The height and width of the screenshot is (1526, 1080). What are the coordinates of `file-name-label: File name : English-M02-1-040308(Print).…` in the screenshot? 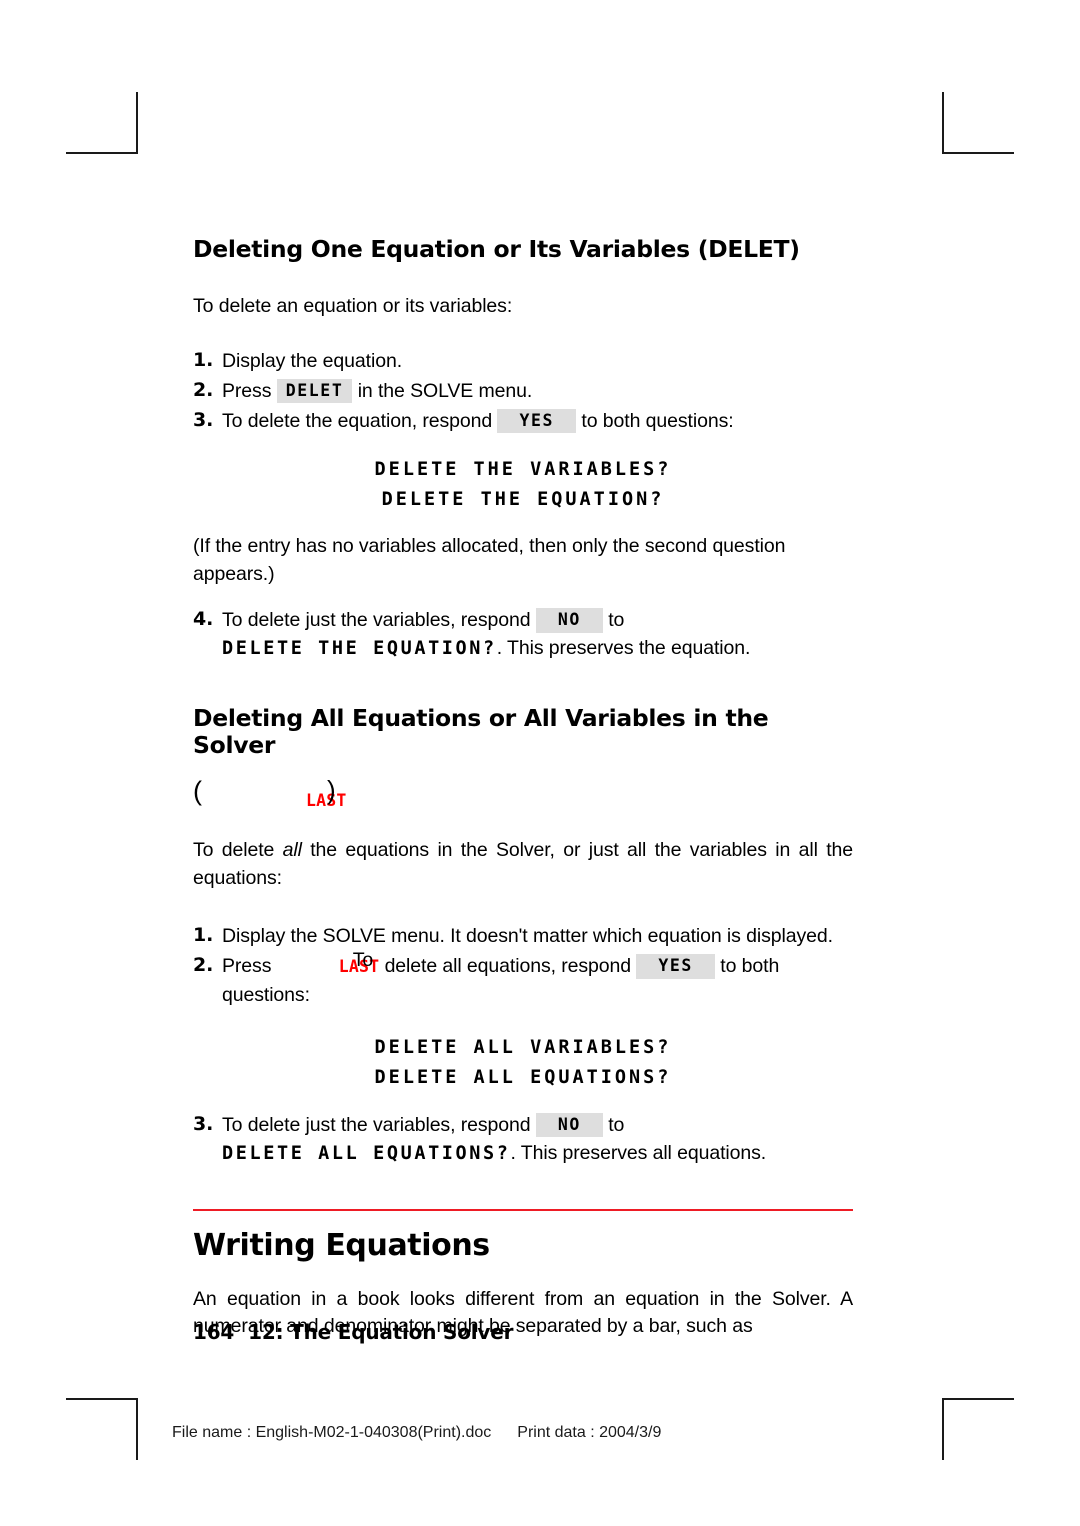 It's located at (332, 1432).